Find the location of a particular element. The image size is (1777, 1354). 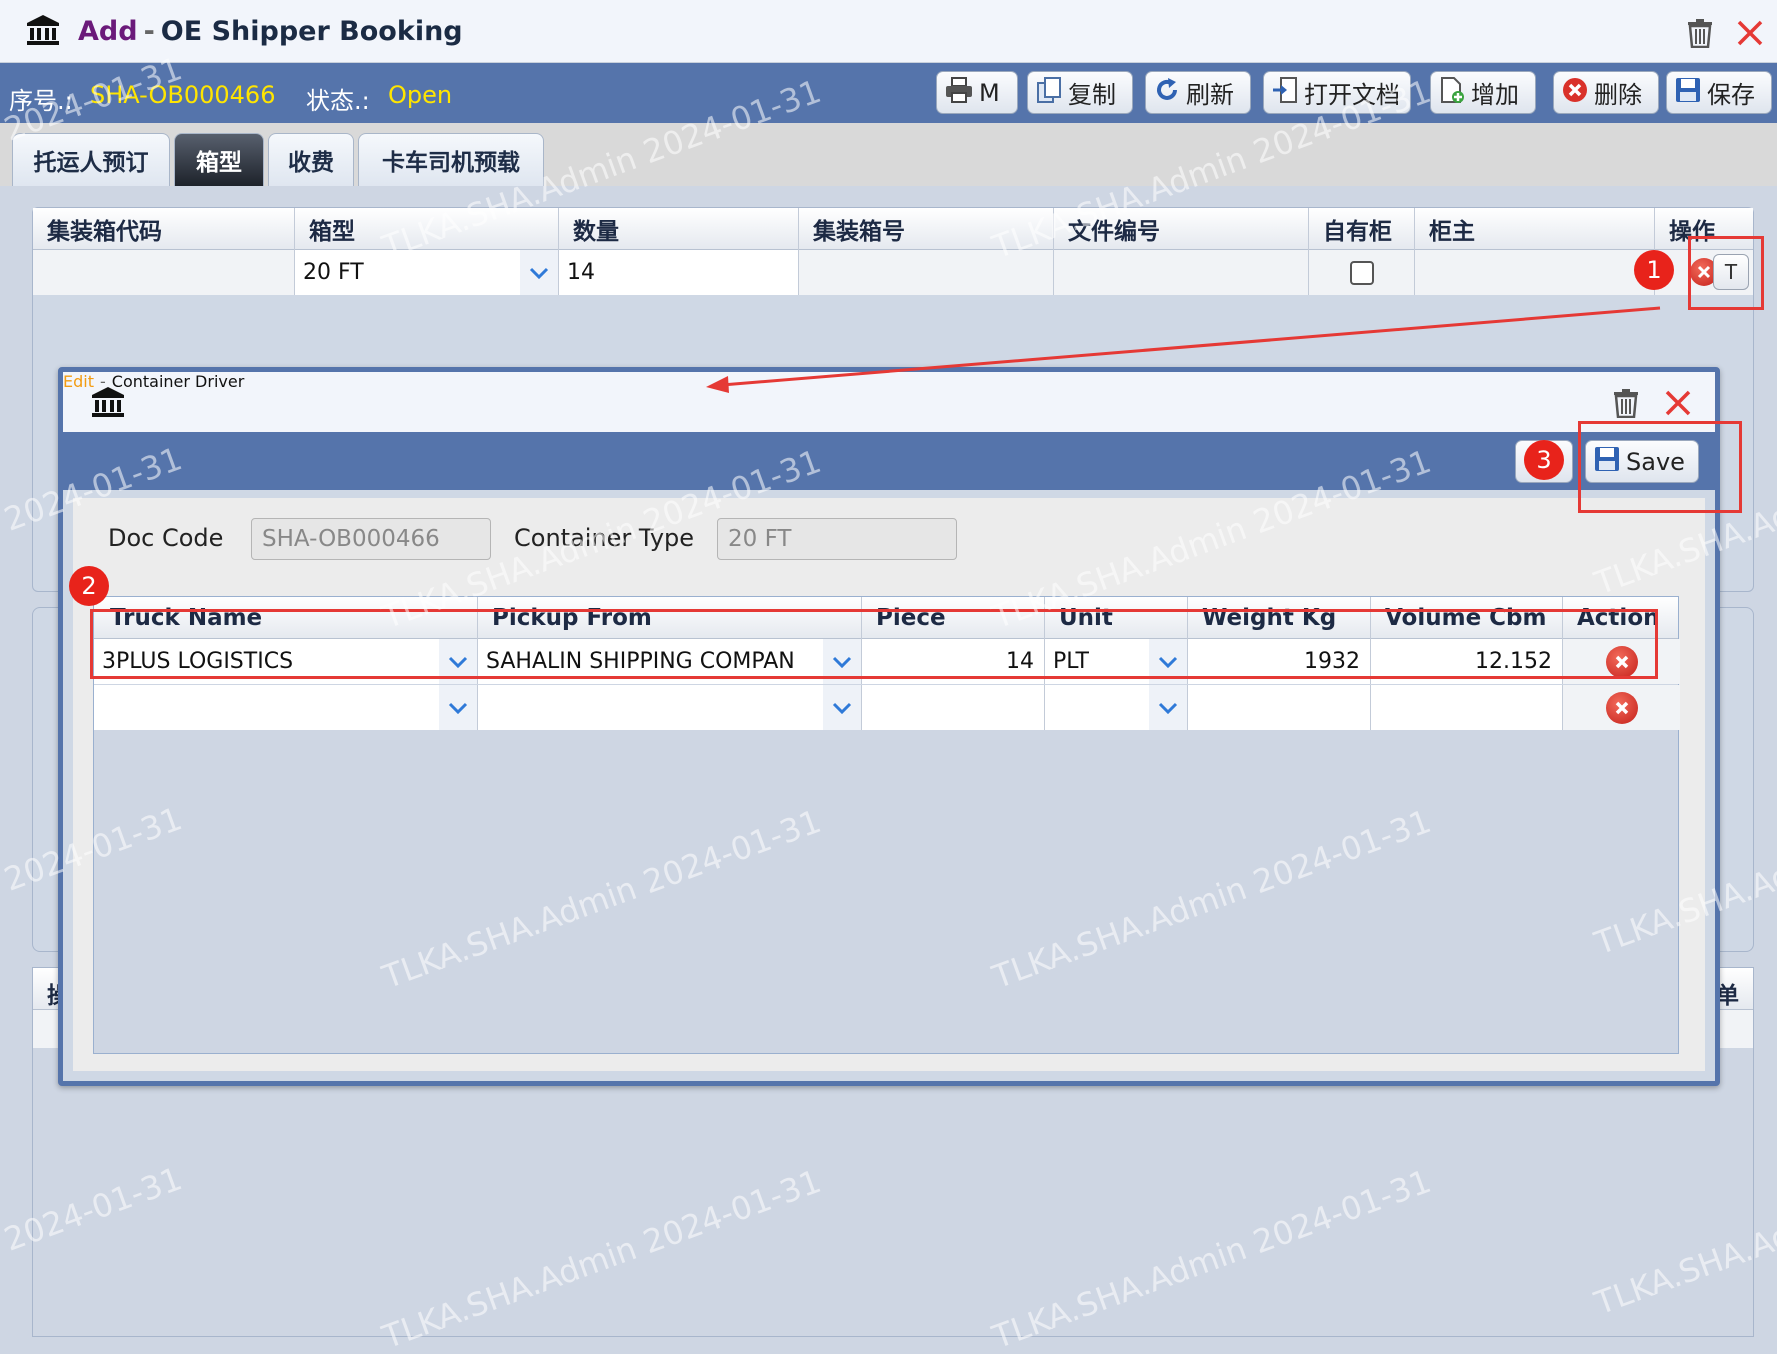

annotation-badge-3: 3 is located at coordinates (1544, 460).